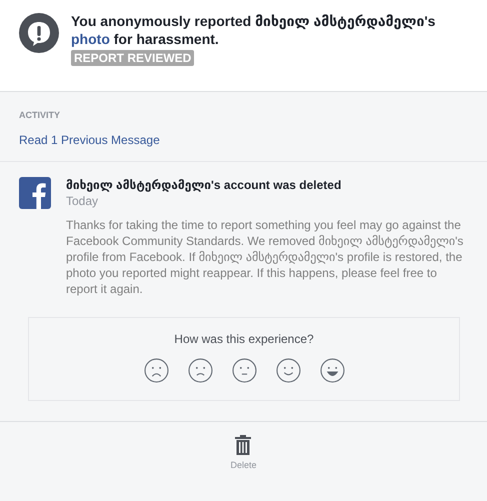  What do you see at coordinates (35, 193) in the screenshot?
I see `facebook-logo-icon` at bounding box center [35, 193].